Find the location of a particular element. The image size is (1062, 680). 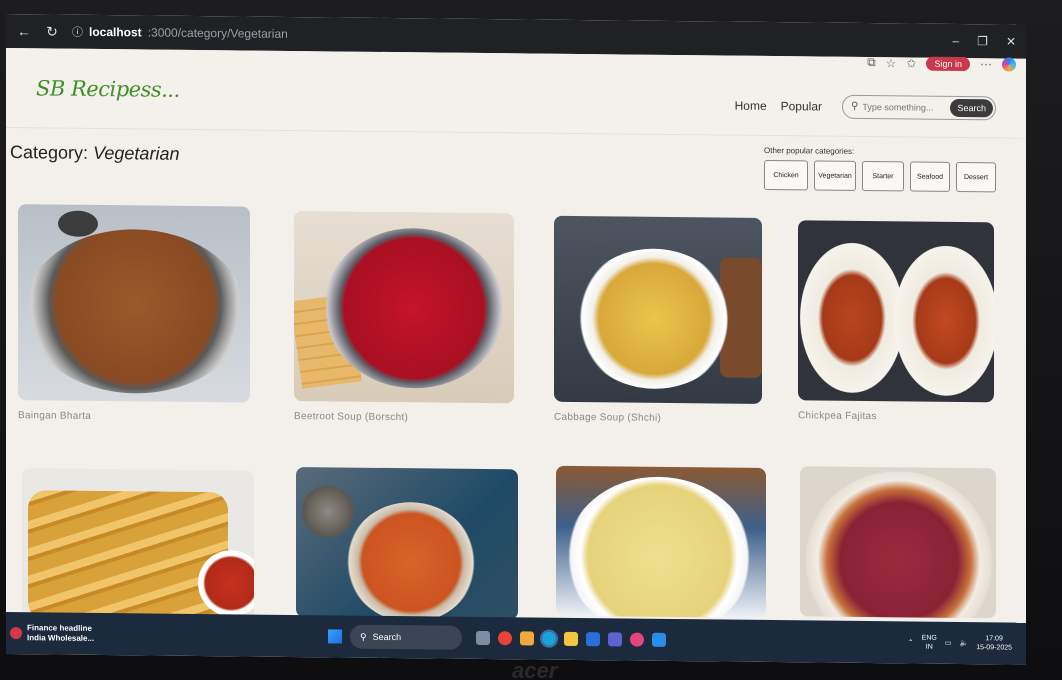

language-indicator: ENG IN is located at coordinates (929, 643).